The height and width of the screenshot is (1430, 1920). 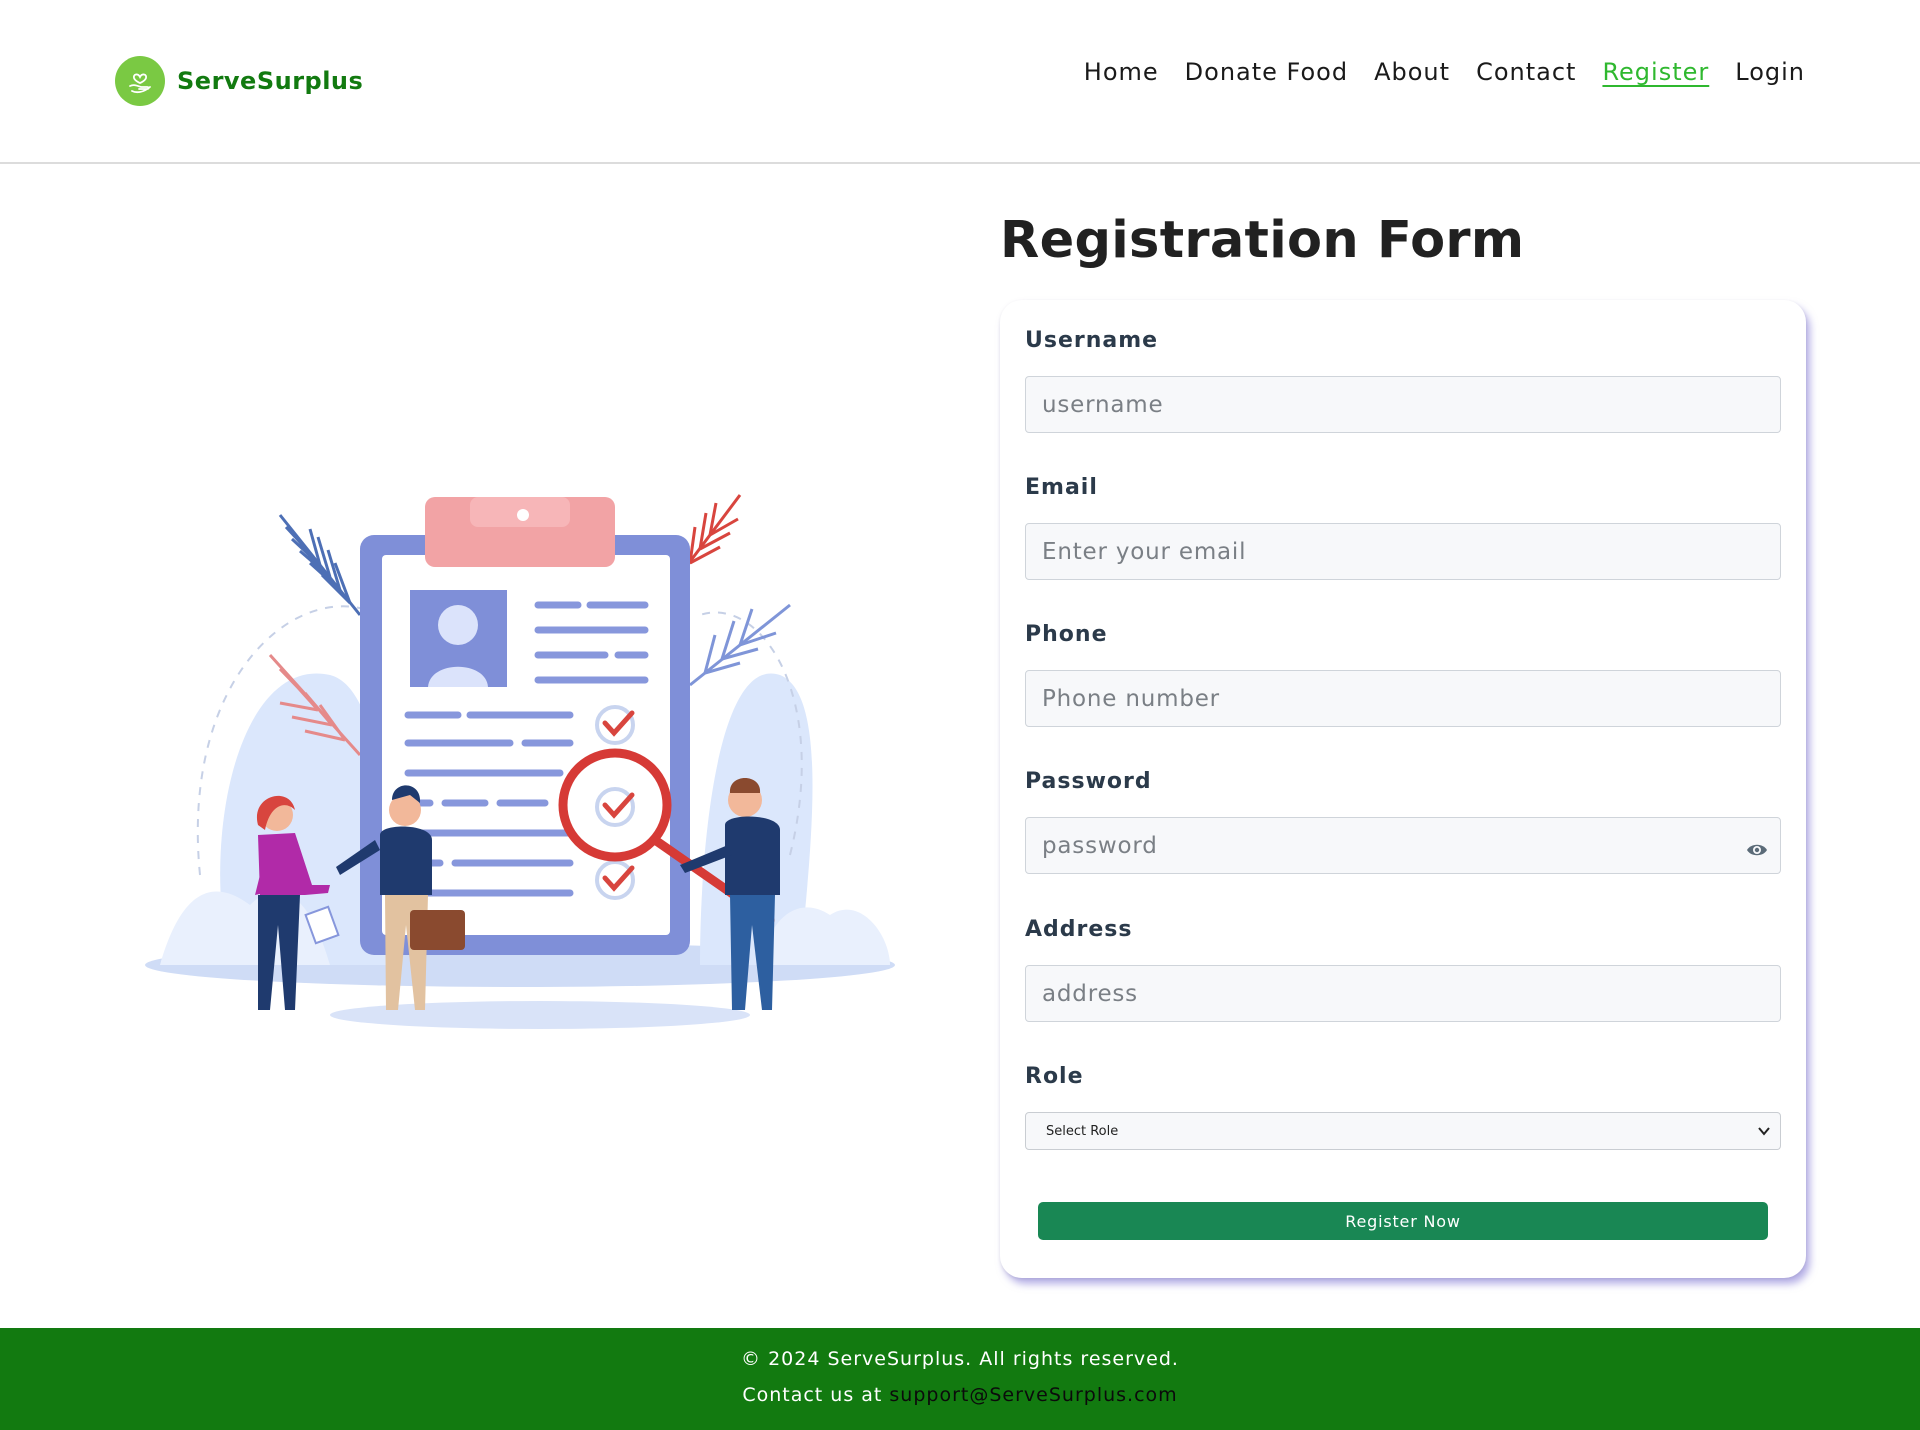 I want to click on nav-home: Home, so click(x=1121, y=72).